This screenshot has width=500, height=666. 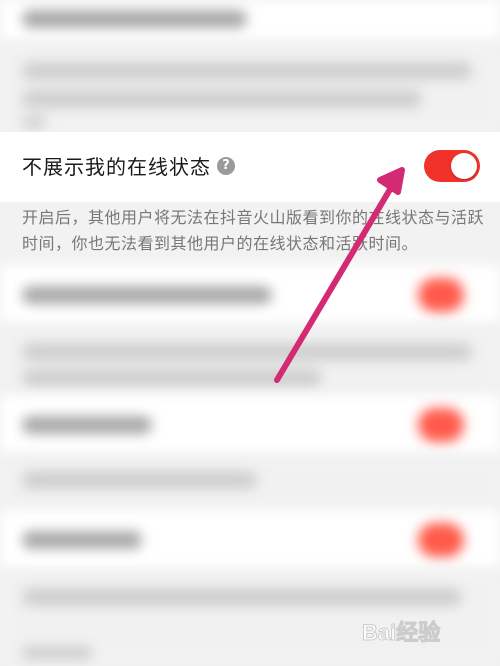 I want to click on blurred-row-1-description, so click(x=250, y=360).